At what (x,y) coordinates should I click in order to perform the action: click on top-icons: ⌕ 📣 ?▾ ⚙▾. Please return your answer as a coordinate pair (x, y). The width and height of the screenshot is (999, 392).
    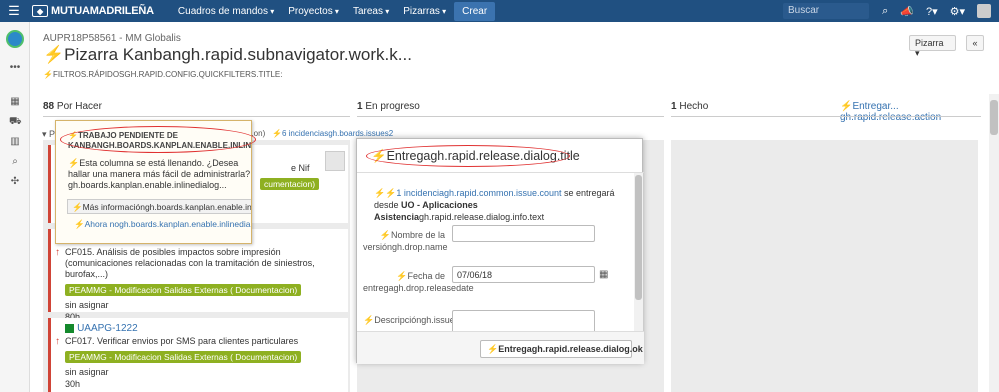
    Looking at the image, I should click on (936, 11).